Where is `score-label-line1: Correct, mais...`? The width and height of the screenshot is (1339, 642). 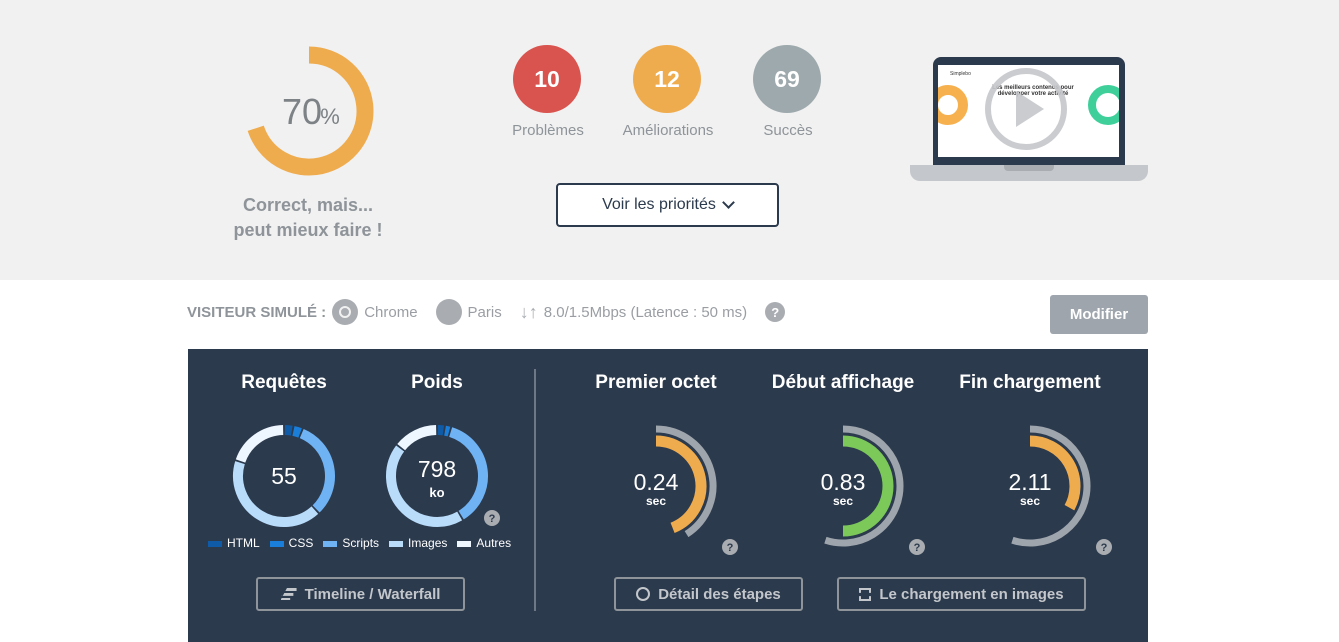
score-label-line1: Correct, mais... is located at coordinates (308, 205).